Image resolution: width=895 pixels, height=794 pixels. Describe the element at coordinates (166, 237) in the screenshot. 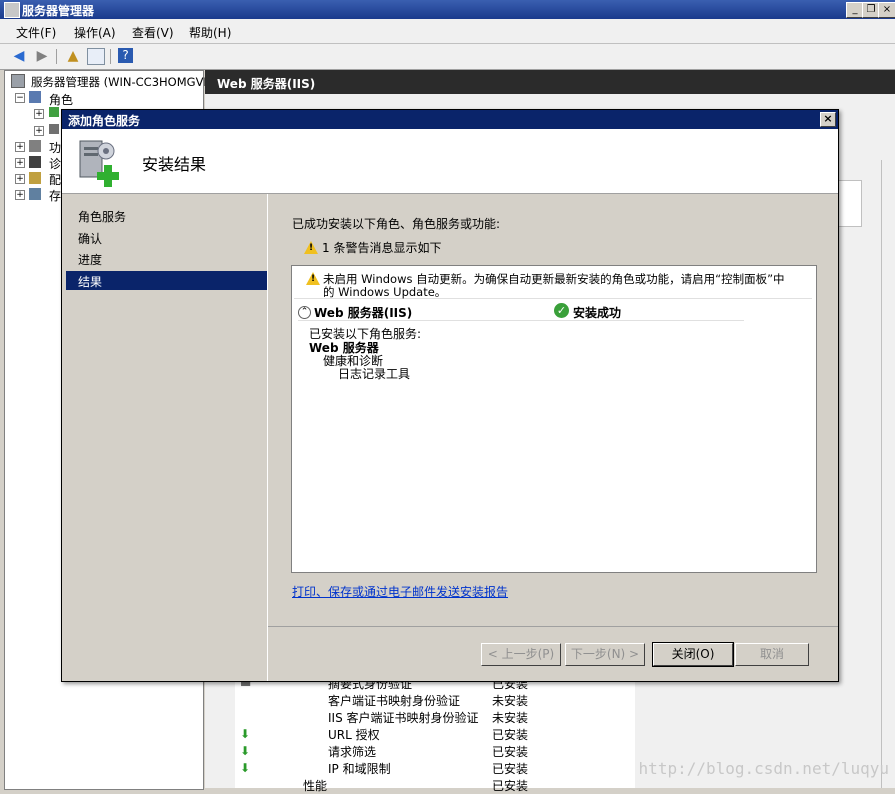

I see `step-confirmation: 确认` at that location.